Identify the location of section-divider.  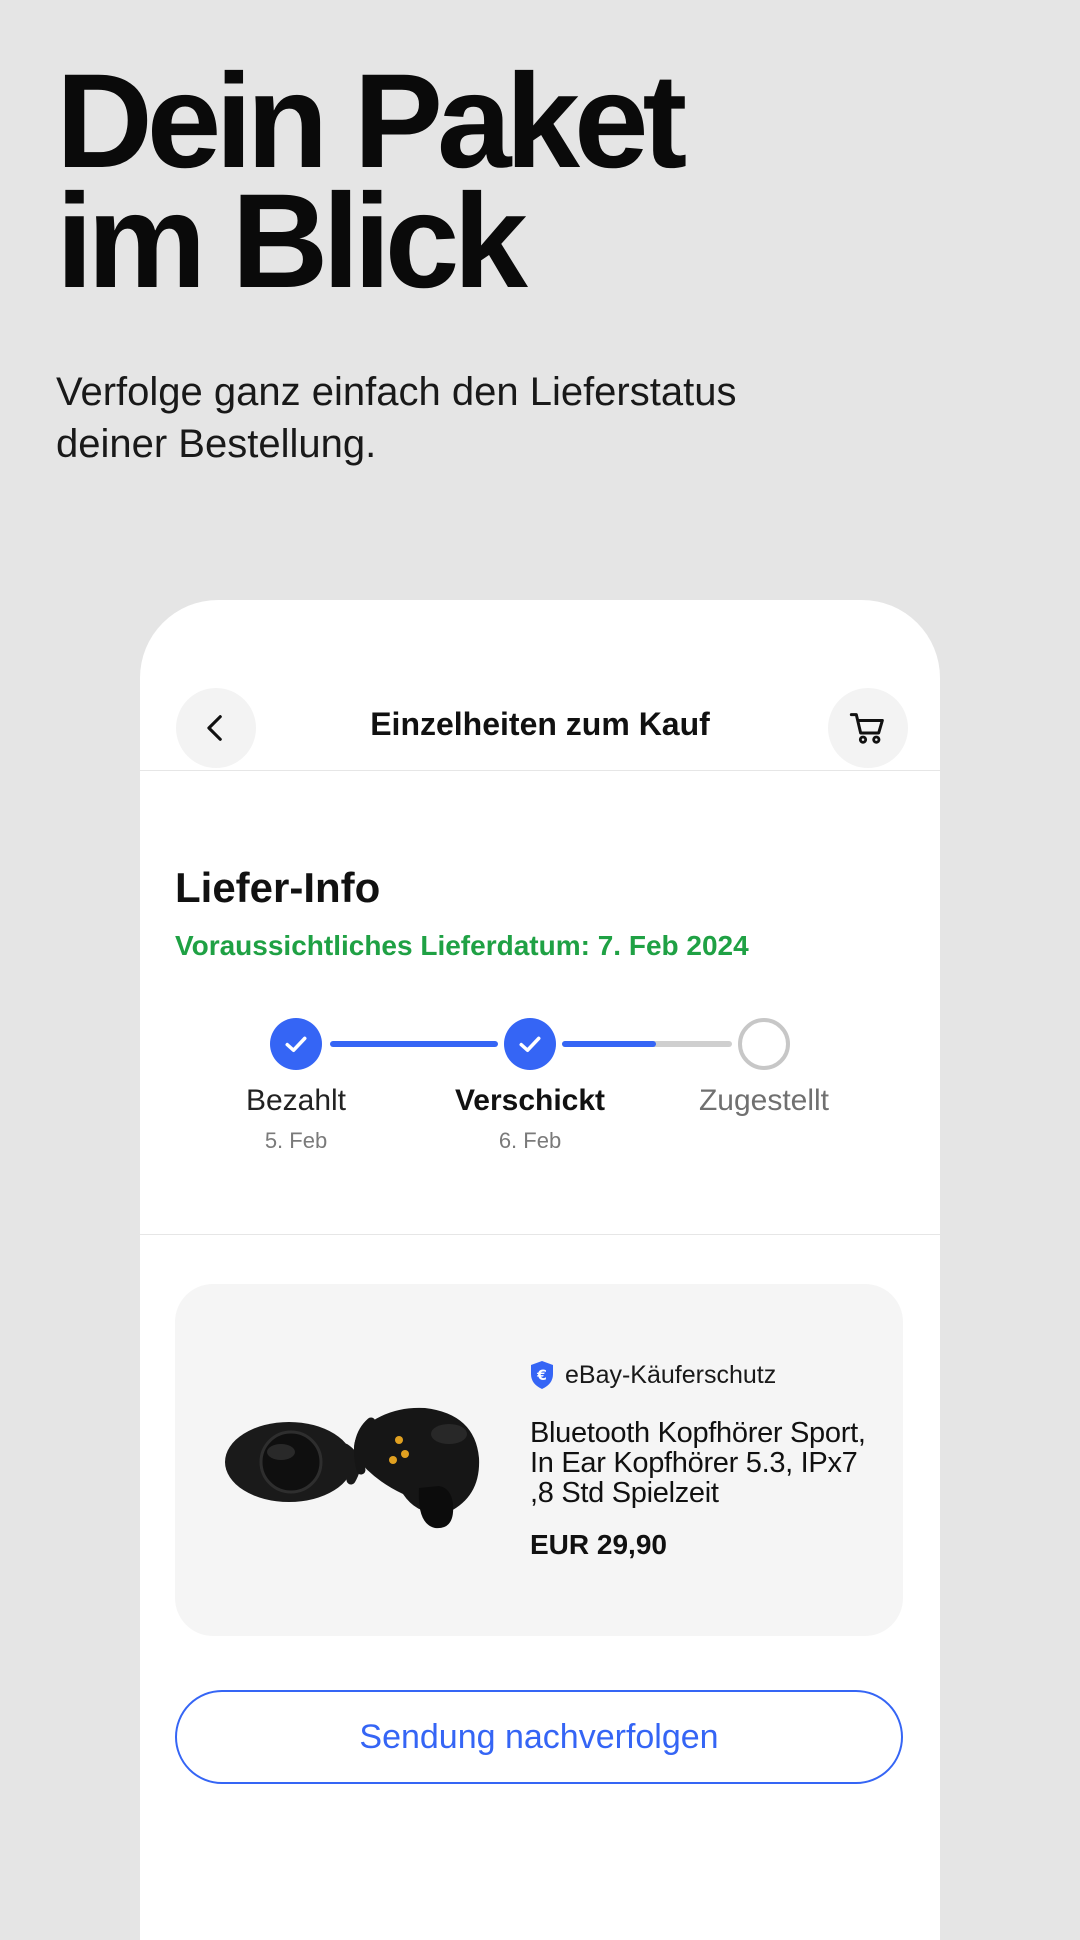
(540, 1234).